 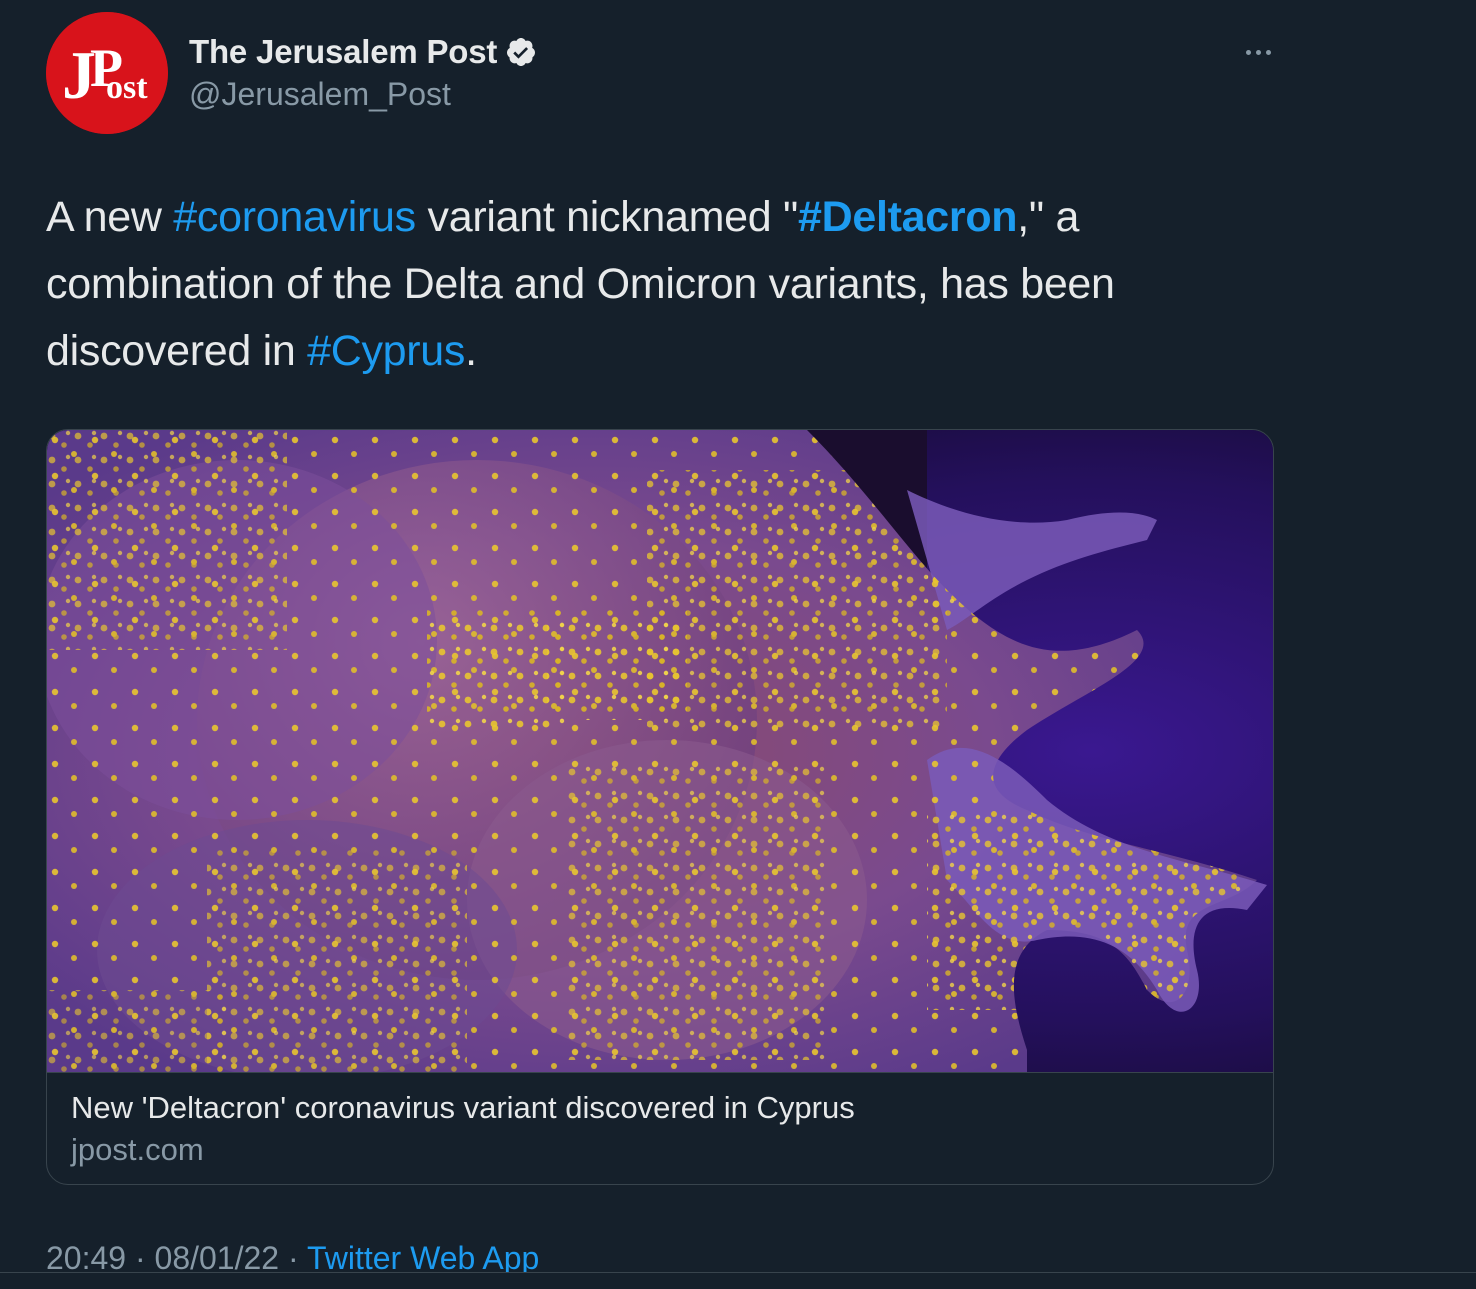 What do you see at coordinates (137, 1149) in the screenshot?
I see `card-domain: jpost.com` at bounding box center [137, 1149].